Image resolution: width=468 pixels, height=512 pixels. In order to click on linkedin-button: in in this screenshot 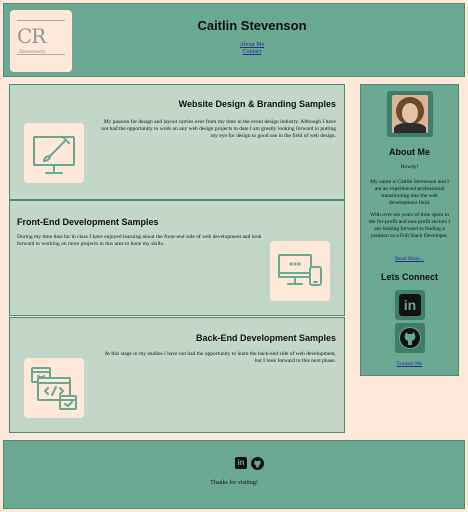, I will do `click(410, 305)`.